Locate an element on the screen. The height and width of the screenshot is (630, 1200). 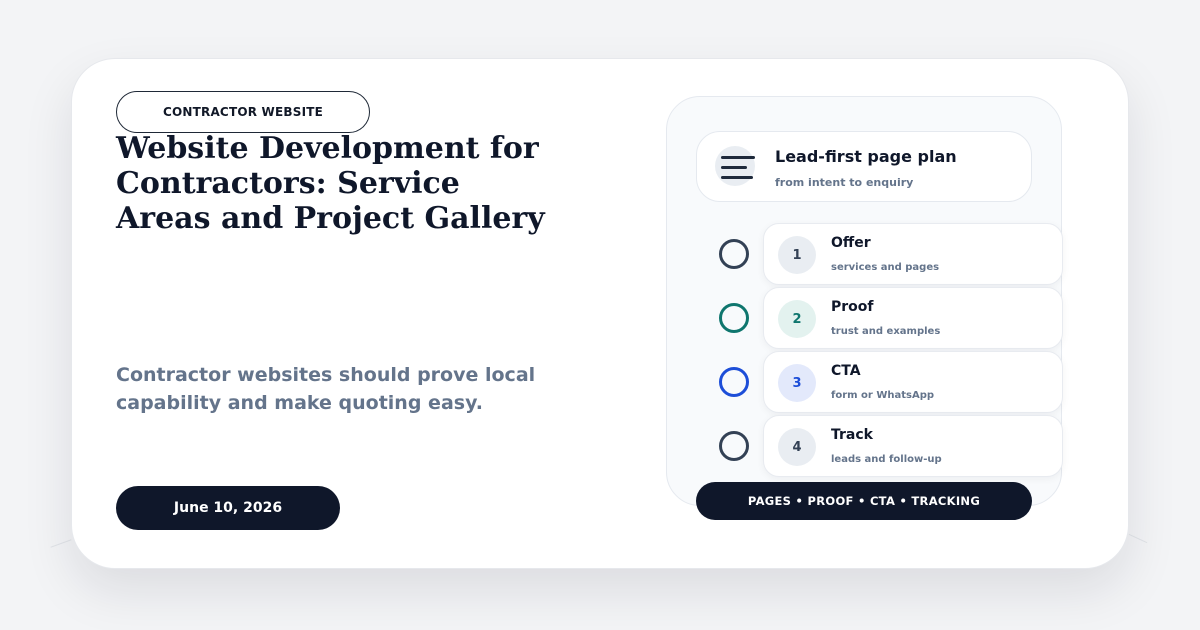
step-card-proof: 2 Proof trust and examples is located at coordinates (913, 318).